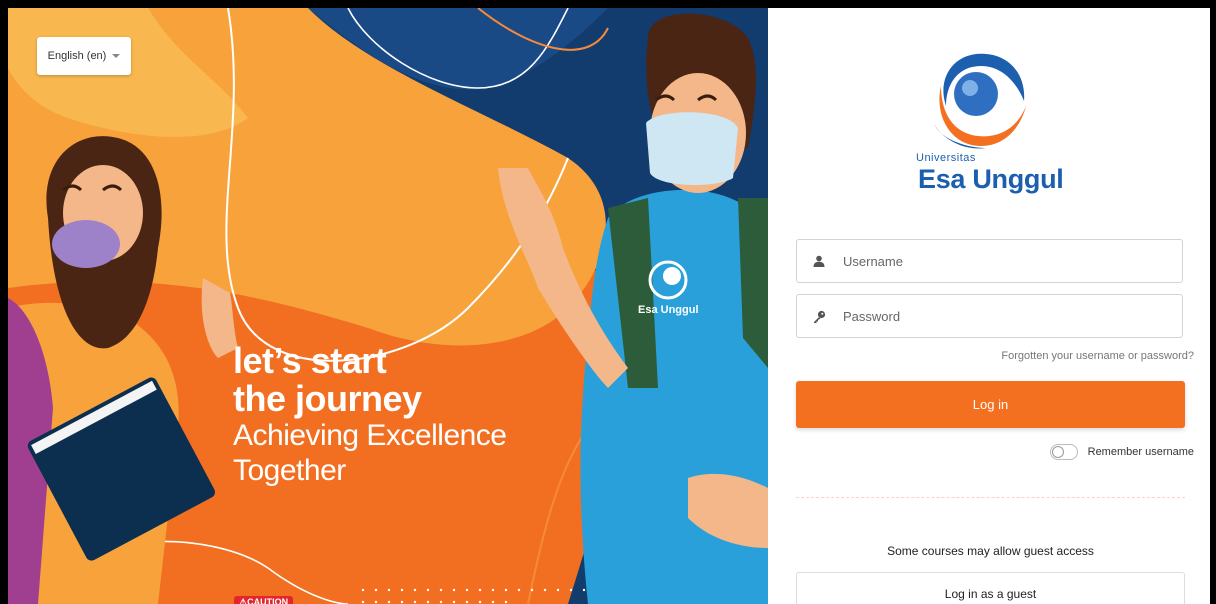 This screenshot has height=604, width=1216. I want to click on brand-name: Esa Unggul, so click(991, 179).